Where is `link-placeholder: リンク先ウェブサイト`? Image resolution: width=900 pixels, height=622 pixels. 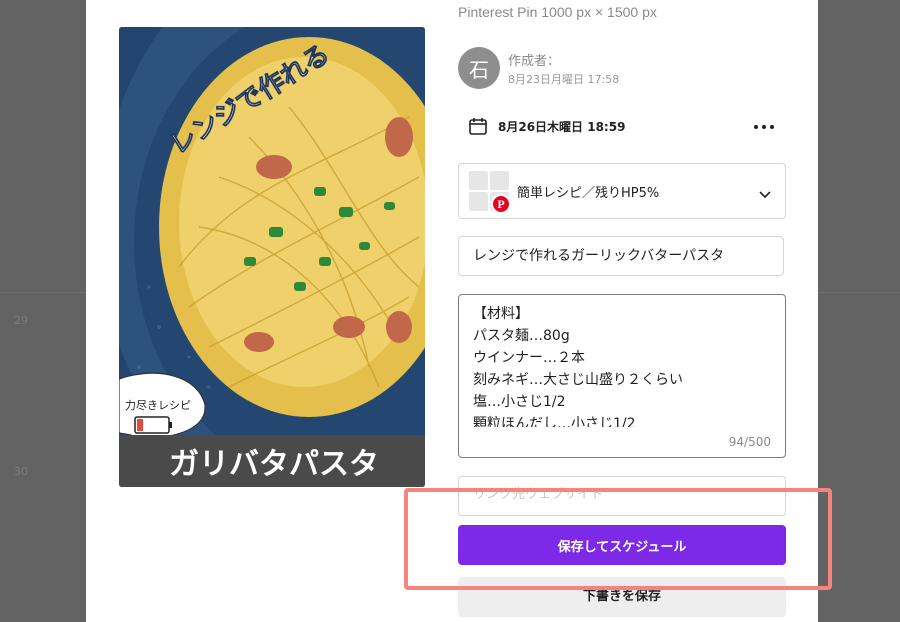
link-placeholder: リンク先ウェブサイト is located at coordinates (538, 494).